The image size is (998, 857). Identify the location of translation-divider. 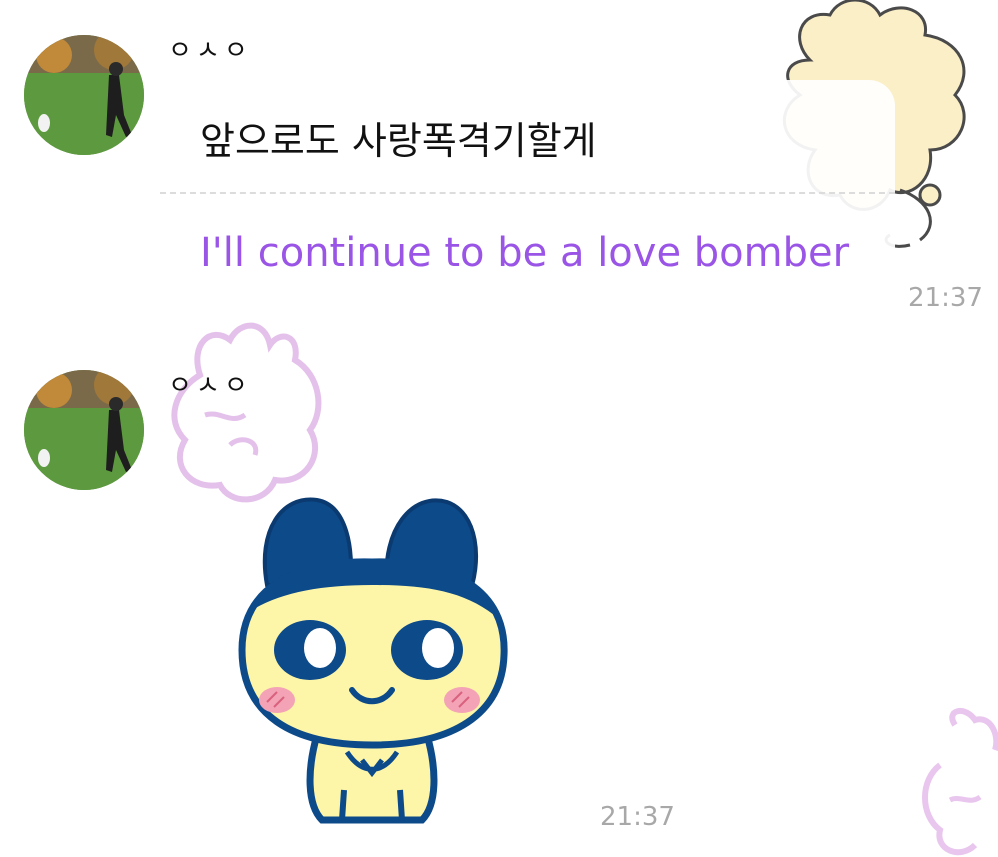
(527, 193).